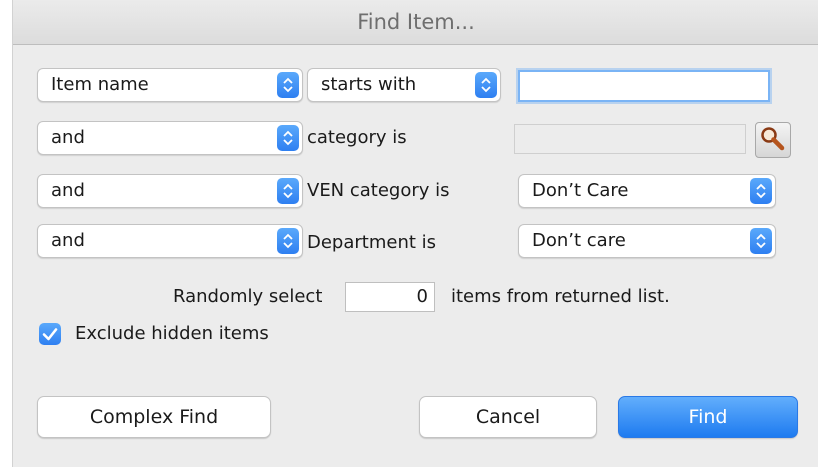  What do you see at coordinates (378, 190) in the screenshot?
I see `ven-category-label: VEN category is` at bounding box center [378, 190].